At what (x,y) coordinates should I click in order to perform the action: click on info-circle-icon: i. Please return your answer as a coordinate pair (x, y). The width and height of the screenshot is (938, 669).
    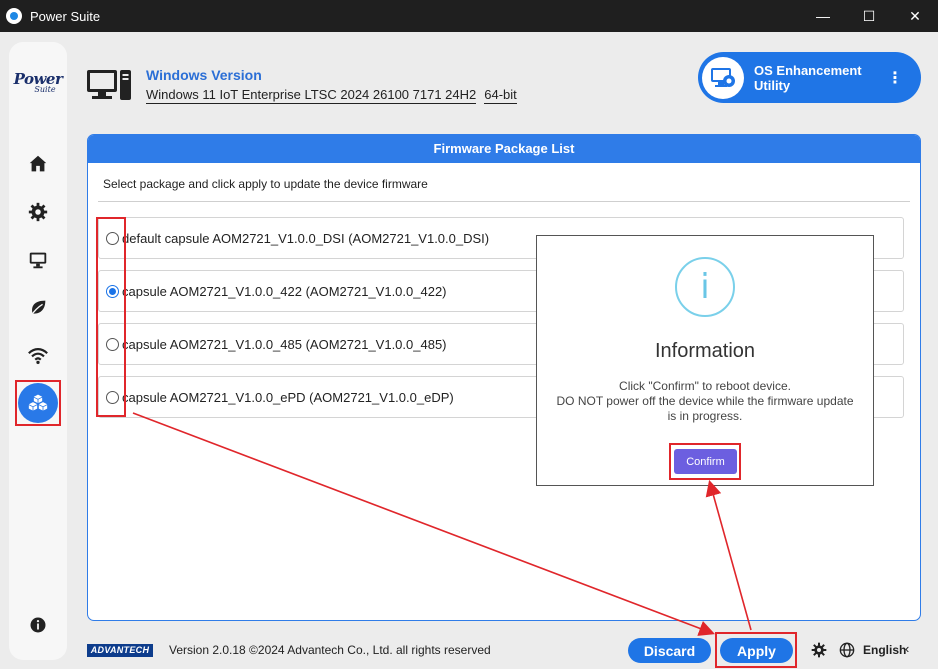
    Looking at the image, I should click on (705, 287).